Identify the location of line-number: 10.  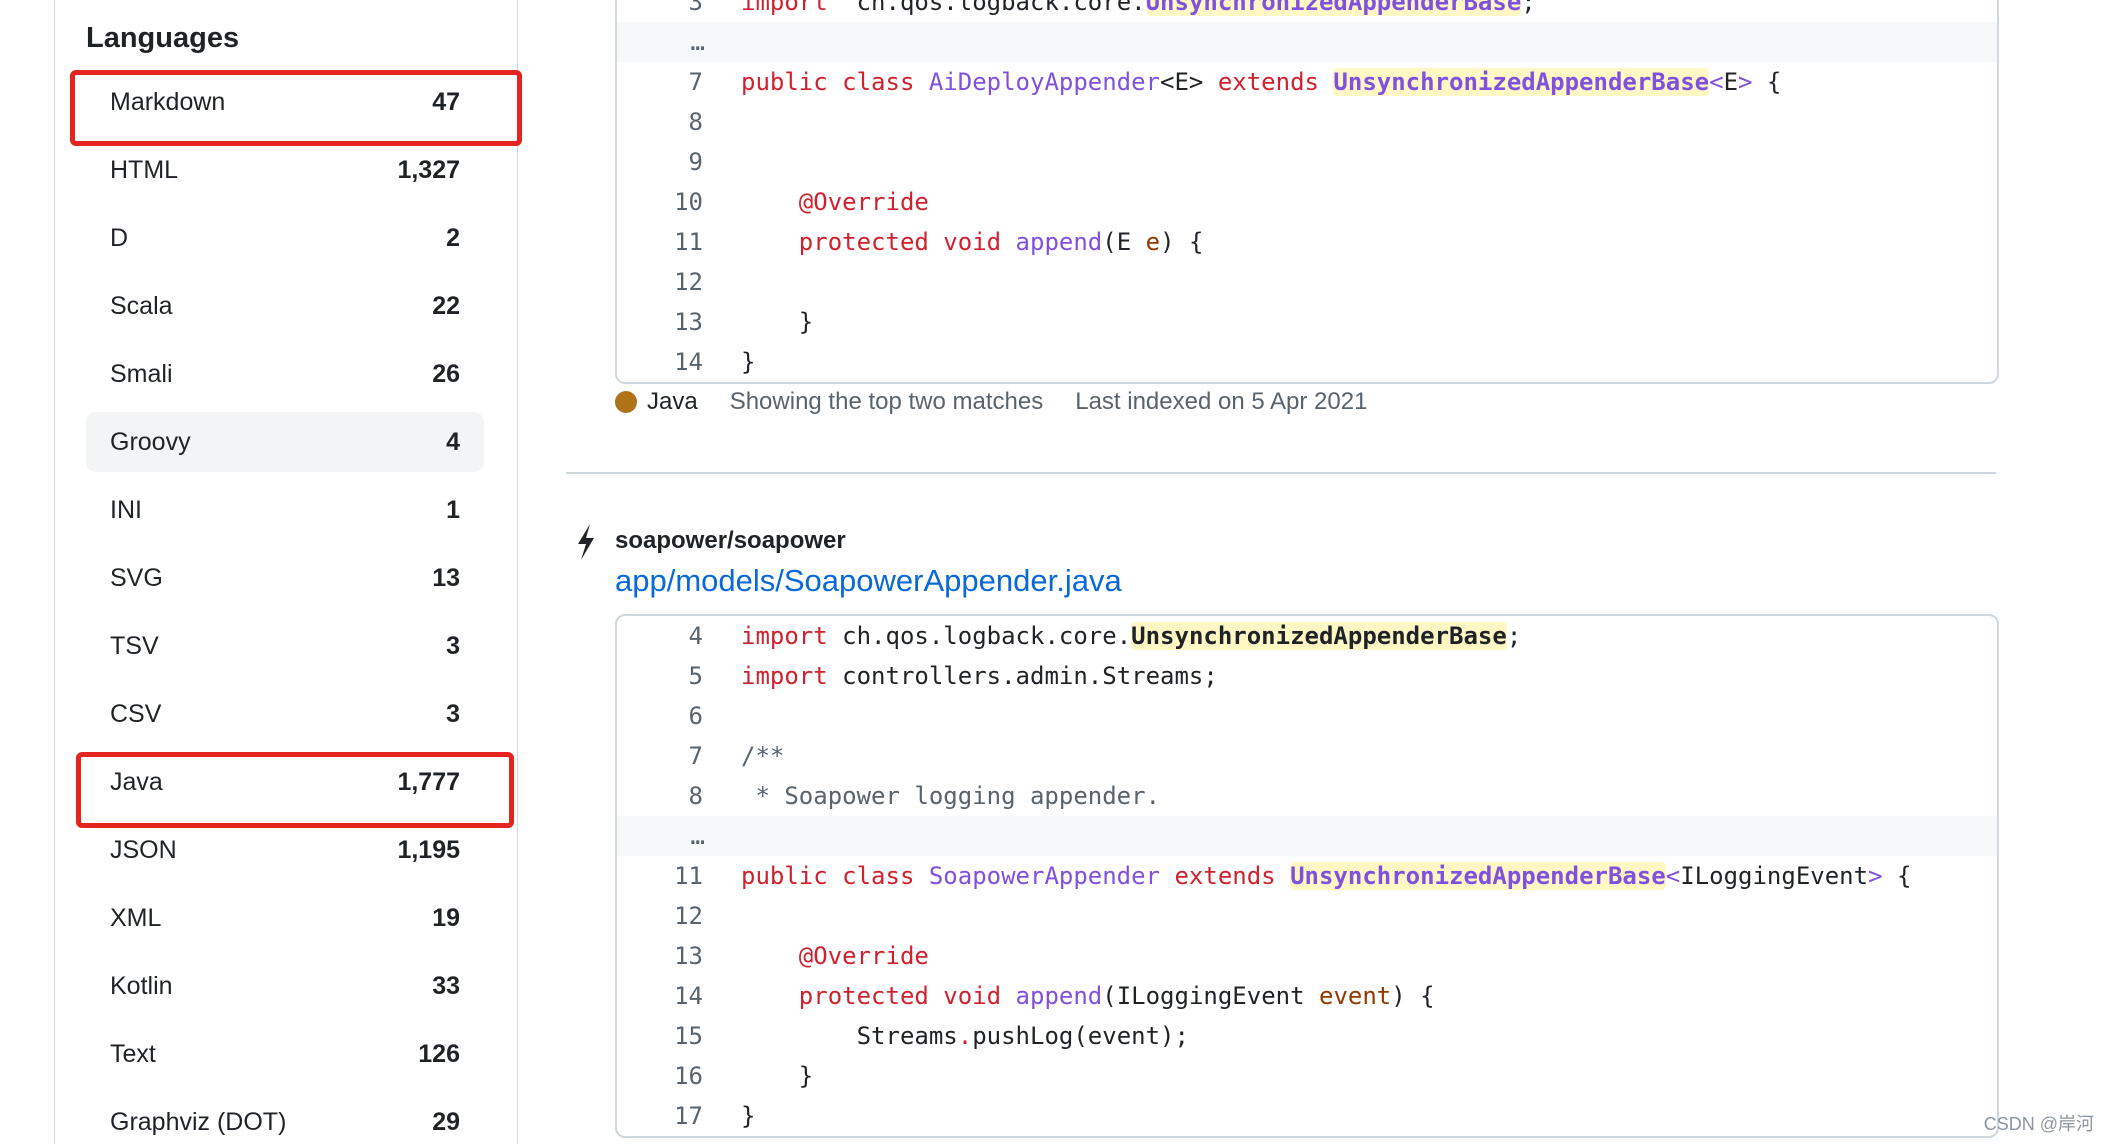
(660, 202).